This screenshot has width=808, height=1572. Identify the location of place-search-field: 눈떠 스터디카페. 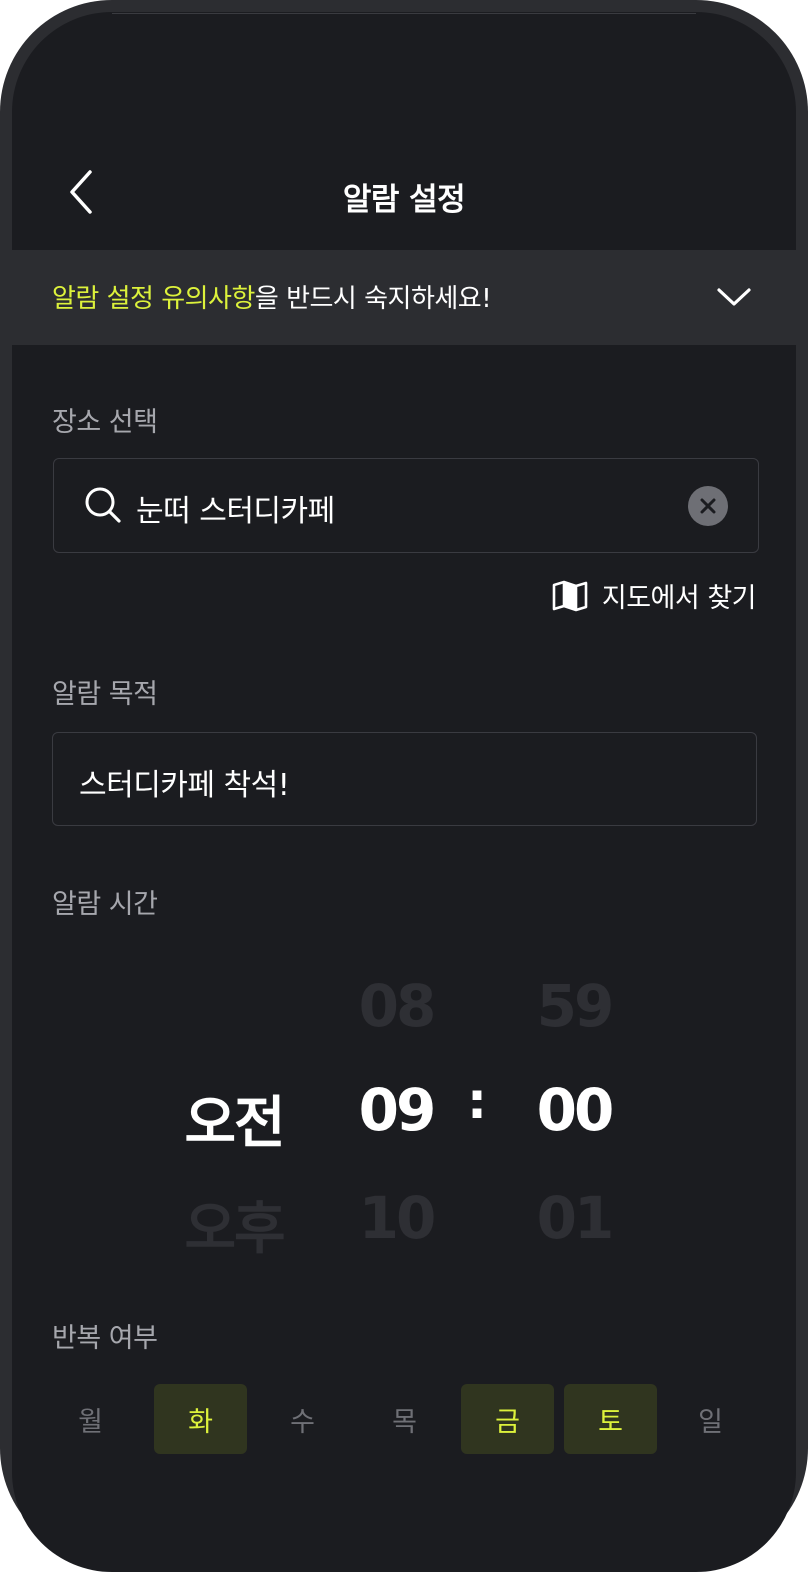
(406, 505).